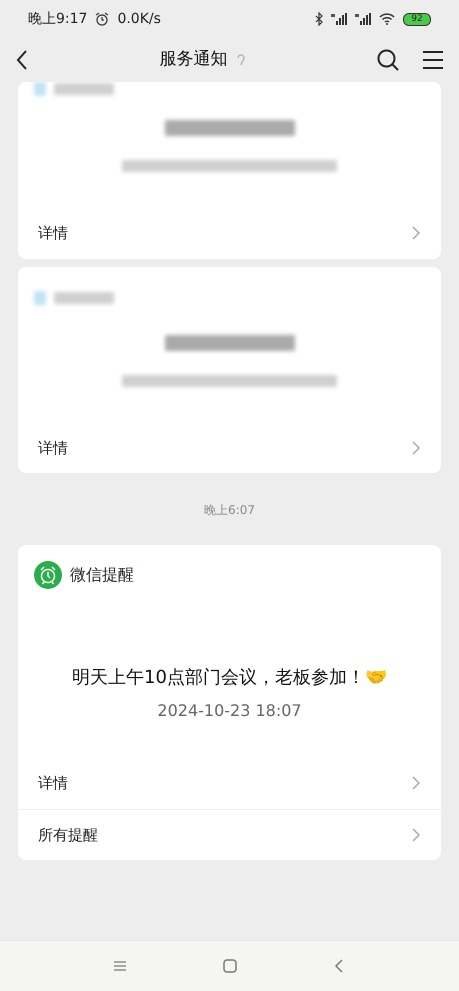 The image size is (459, 991). I want to click on search-icon, so click(388, 60).